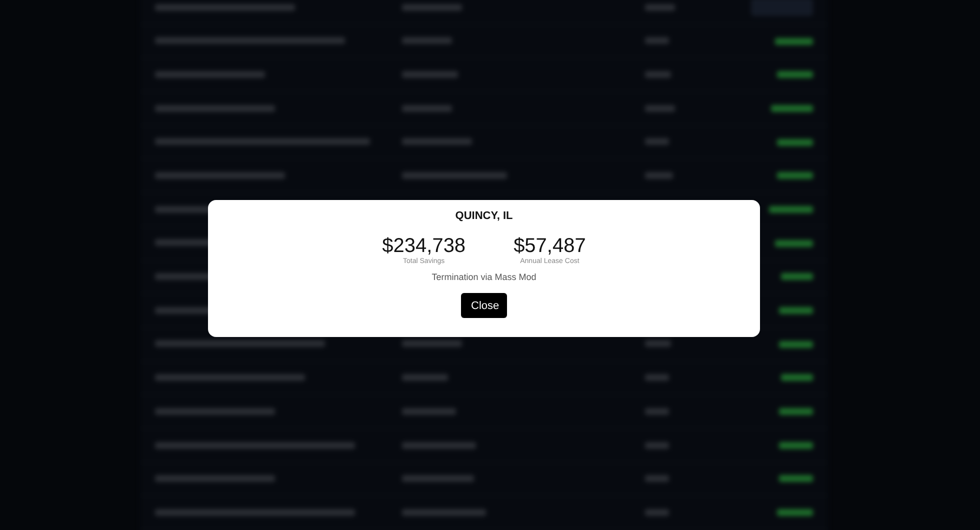 Image resolution: width=980 pixels, height=530 pixels. I want to click on stat-value: $234,738, so click(424, 246).